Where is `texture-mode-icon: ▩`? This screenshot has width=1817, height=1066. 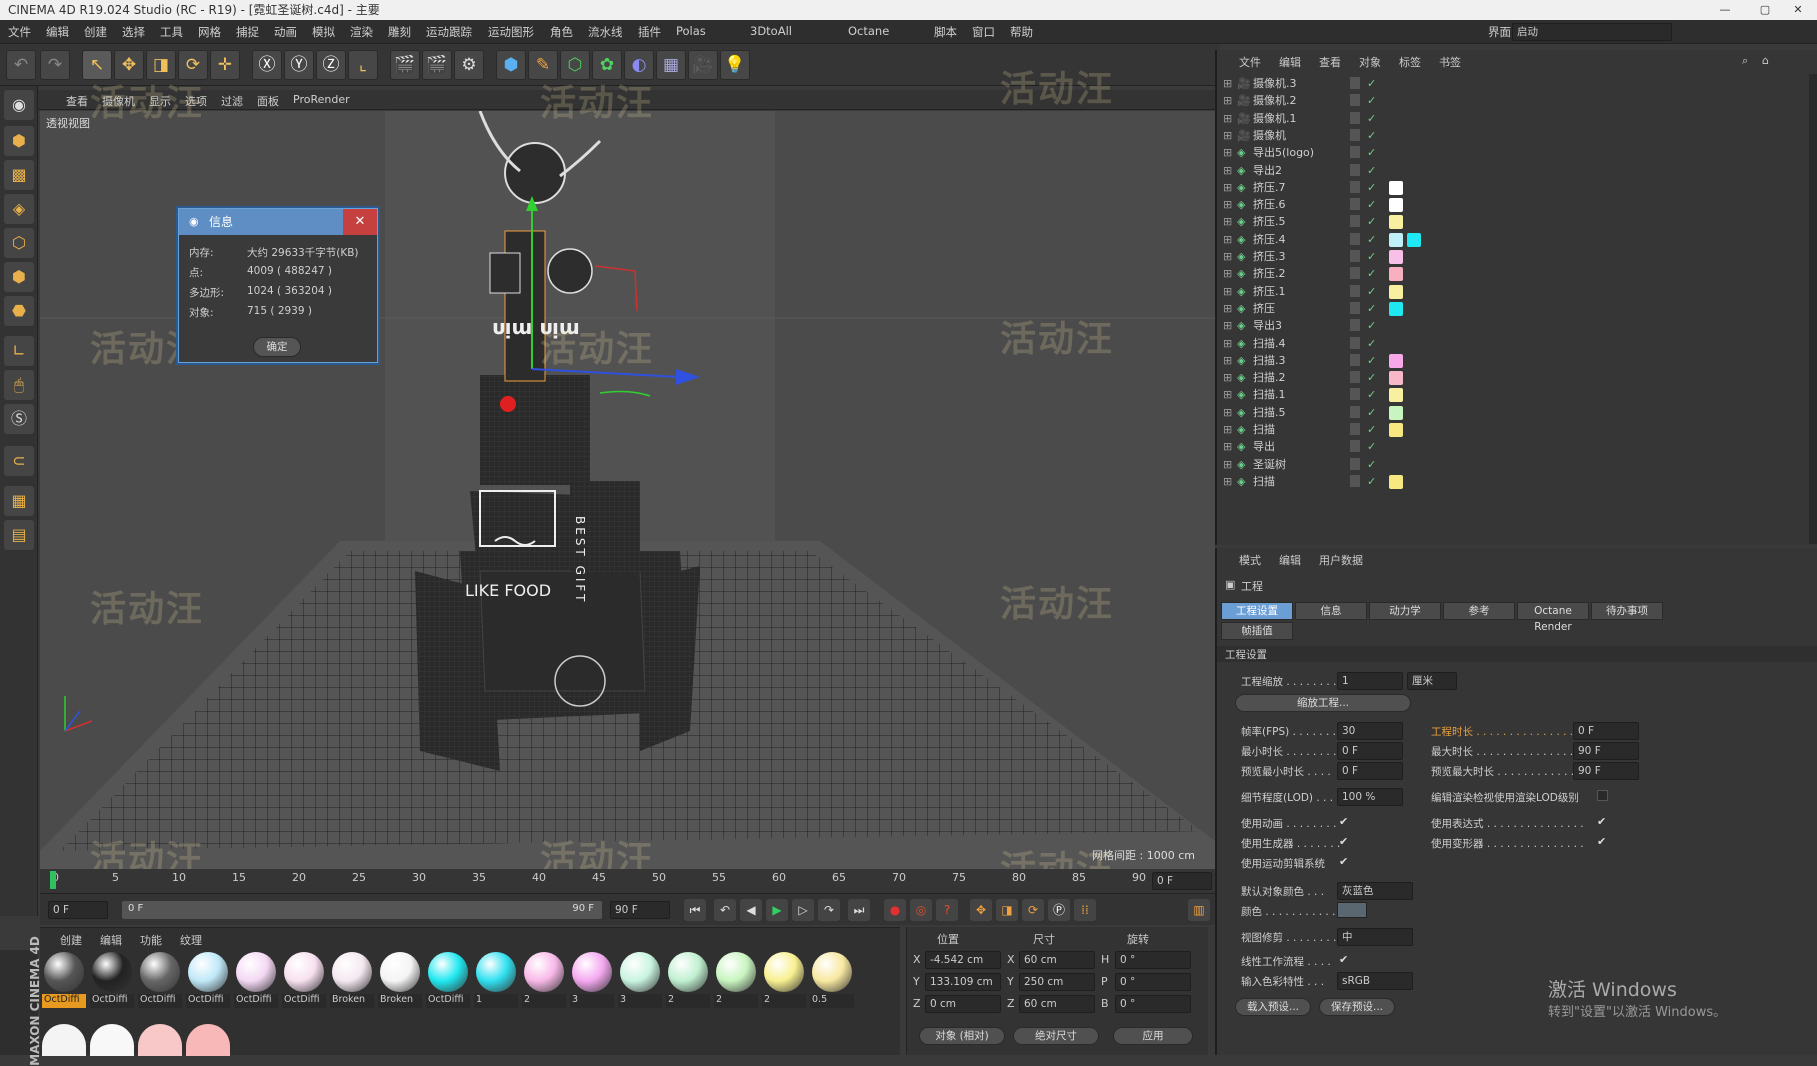
texture-mode-icon: ▩ is located at coordinates (19, 175).